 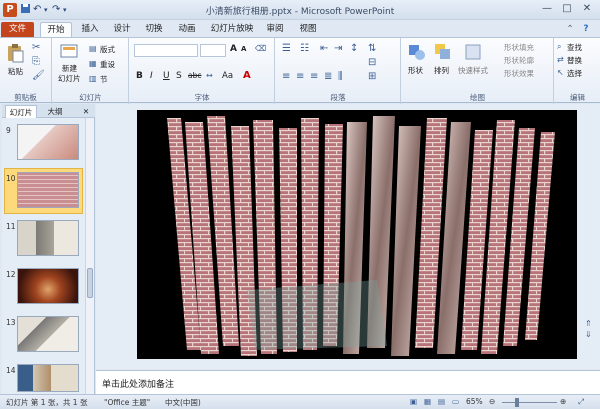 What do you see at coordinates (328, 77) in the screenshot?
I see `justify-icon: ≣` at bounding box center [328, 77].